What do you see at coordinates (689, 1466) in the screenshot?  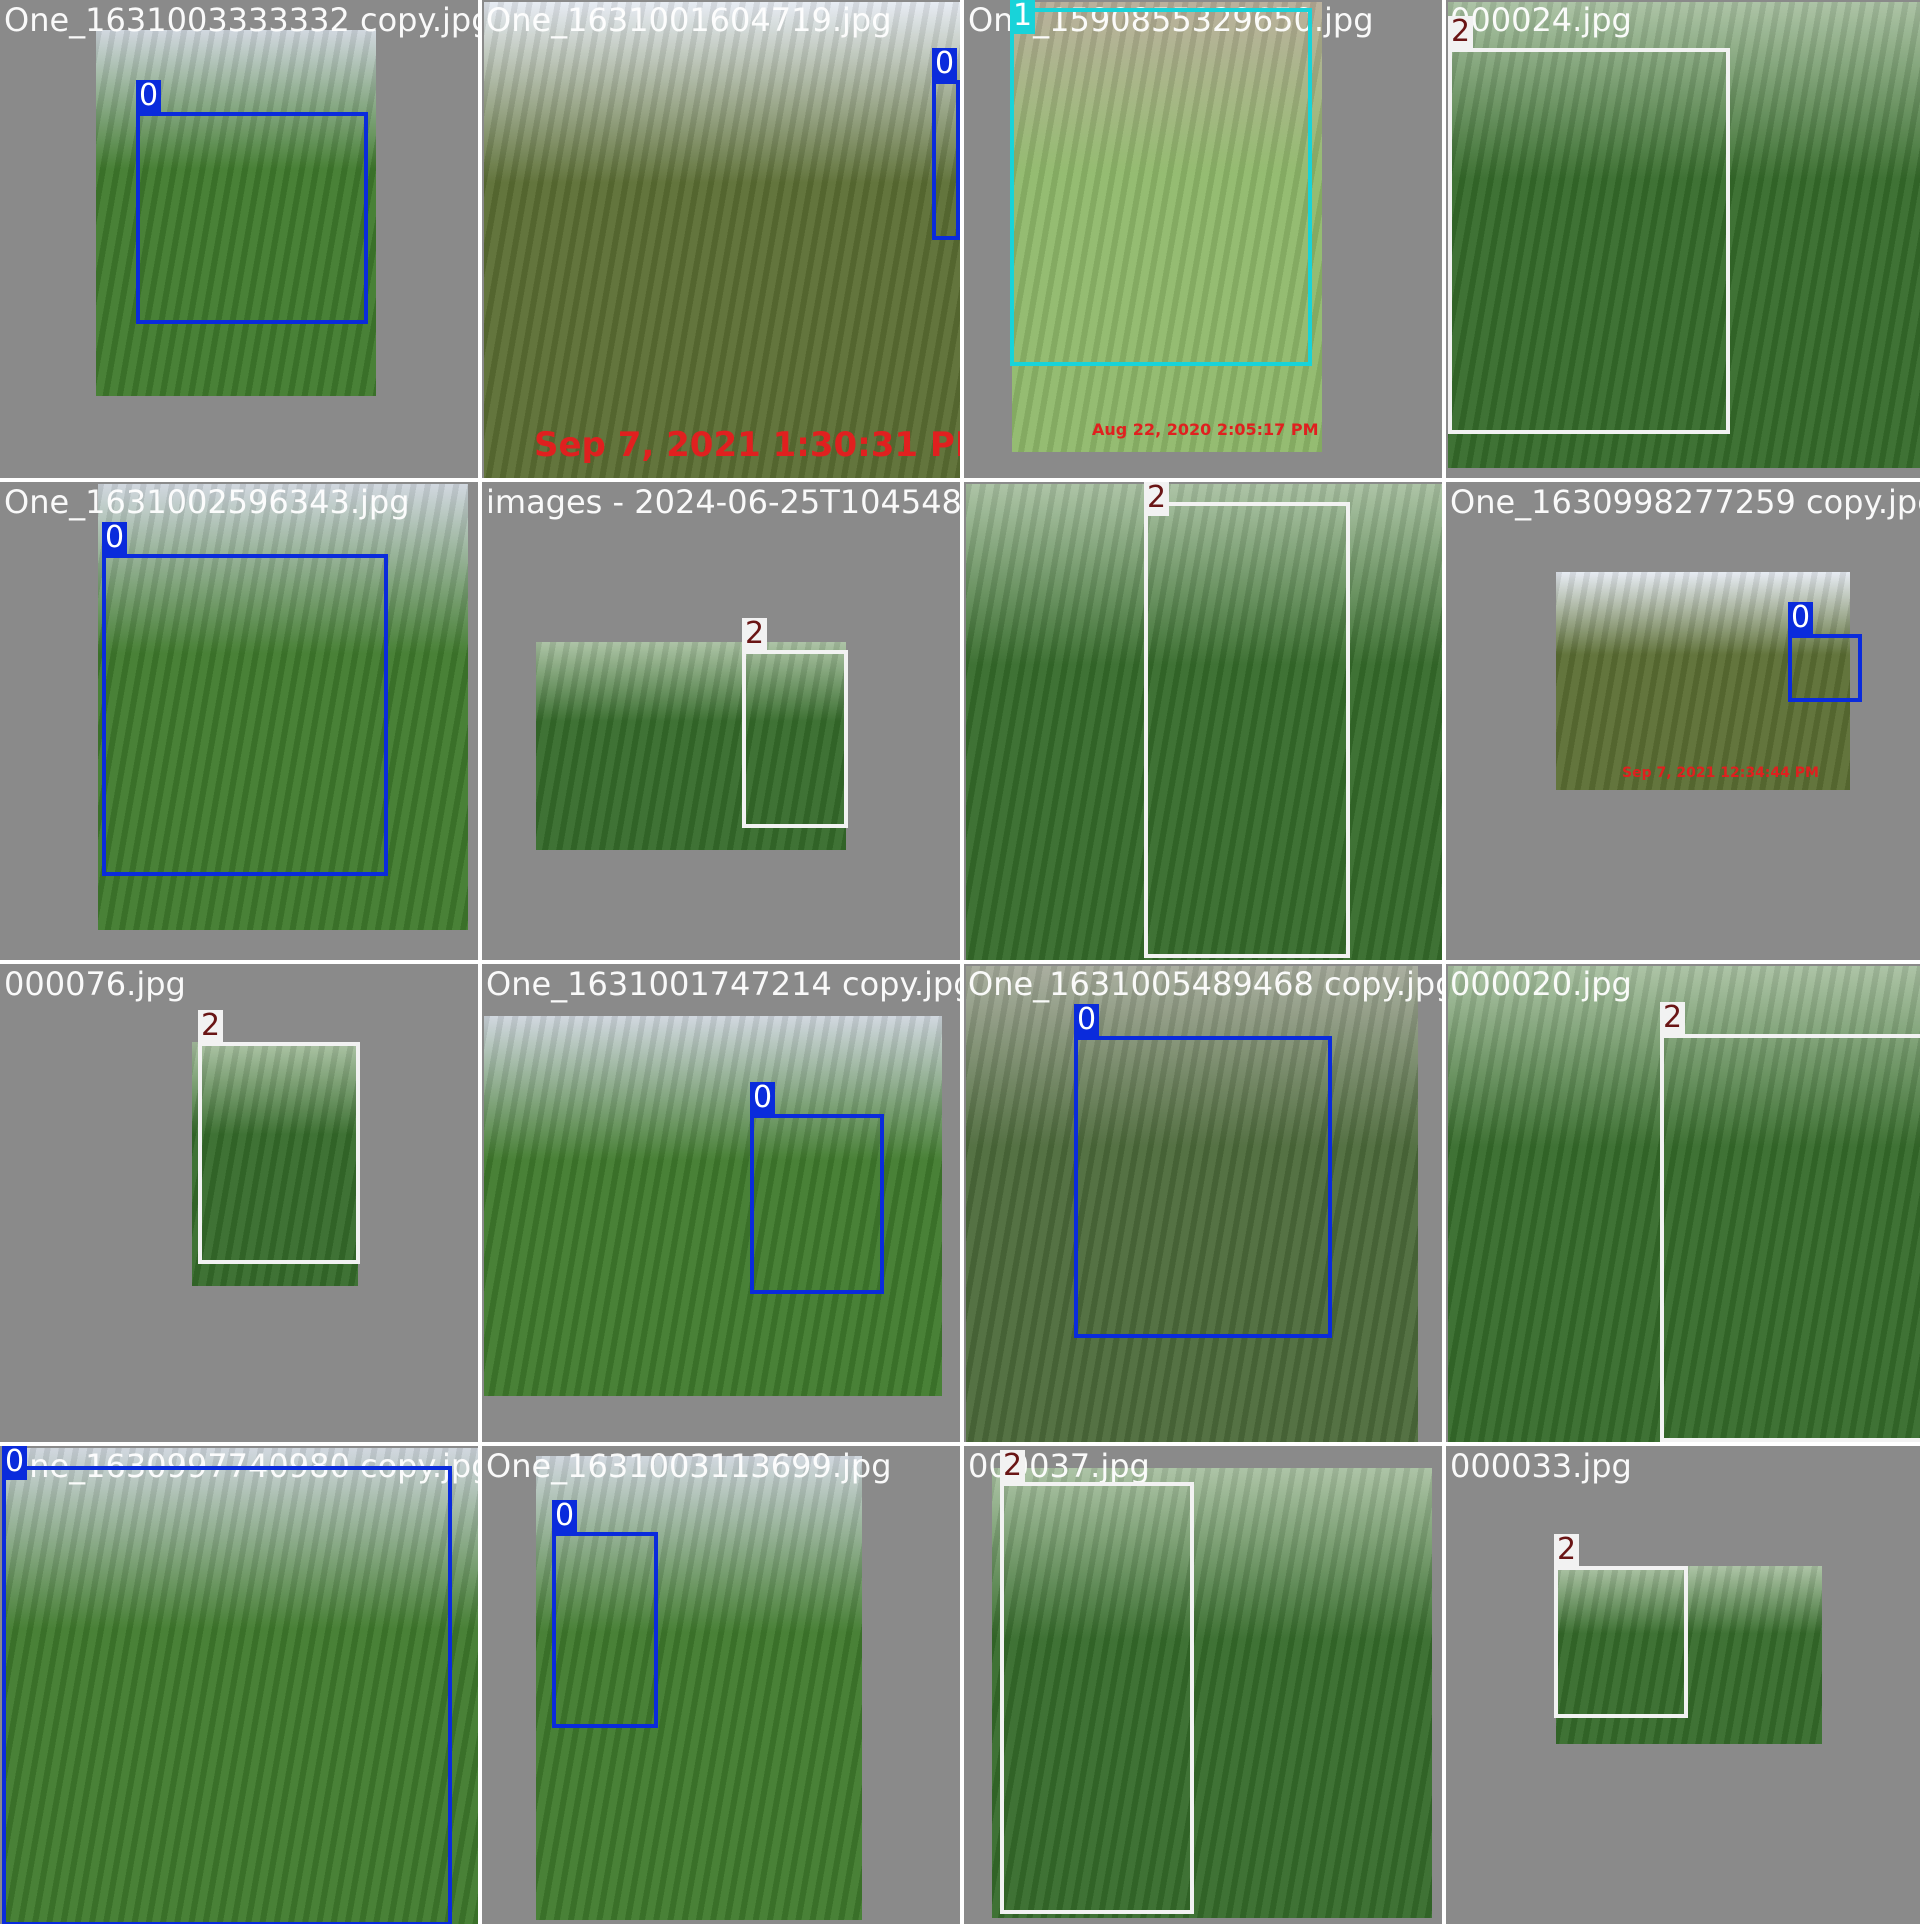 I see `tile-filename: One_1631003113699.jpg` at bounding box center [689, 1466].